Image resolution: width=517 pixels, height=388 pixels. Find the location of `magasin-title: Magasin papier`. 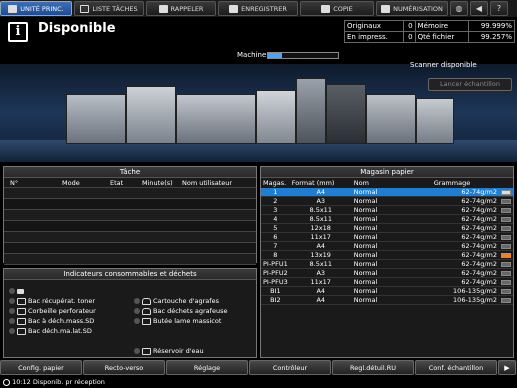

magasin-title: Magasin papier is located at coordinates (387, 172).